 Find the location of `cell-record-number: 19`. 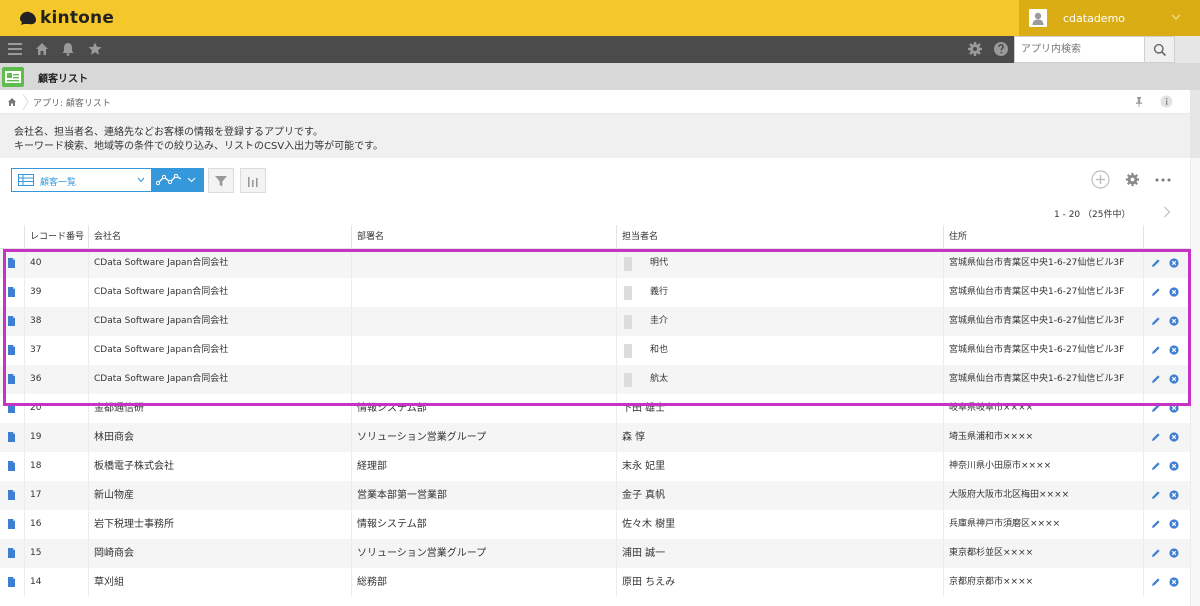

cell-record-number: 19 is located at coordinates (56, 437).